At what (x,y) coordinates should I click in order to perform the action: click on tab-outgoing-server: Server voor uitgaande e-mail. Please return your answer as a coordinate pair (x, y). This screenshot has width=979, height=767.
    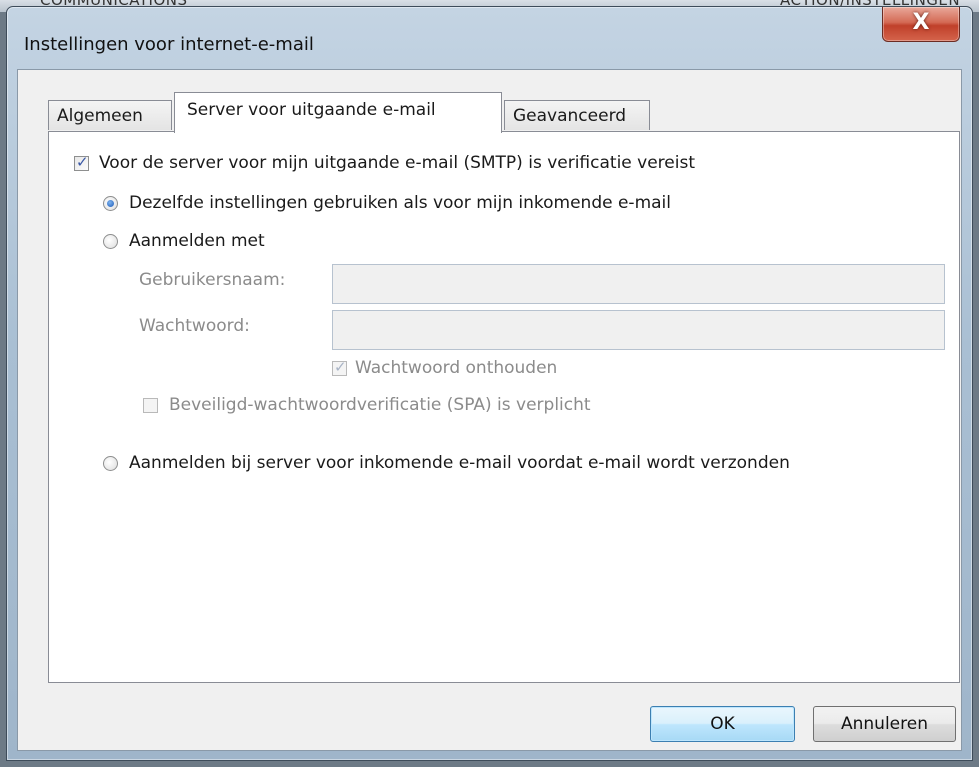
    Looking at the image, I should click on (338, 112).